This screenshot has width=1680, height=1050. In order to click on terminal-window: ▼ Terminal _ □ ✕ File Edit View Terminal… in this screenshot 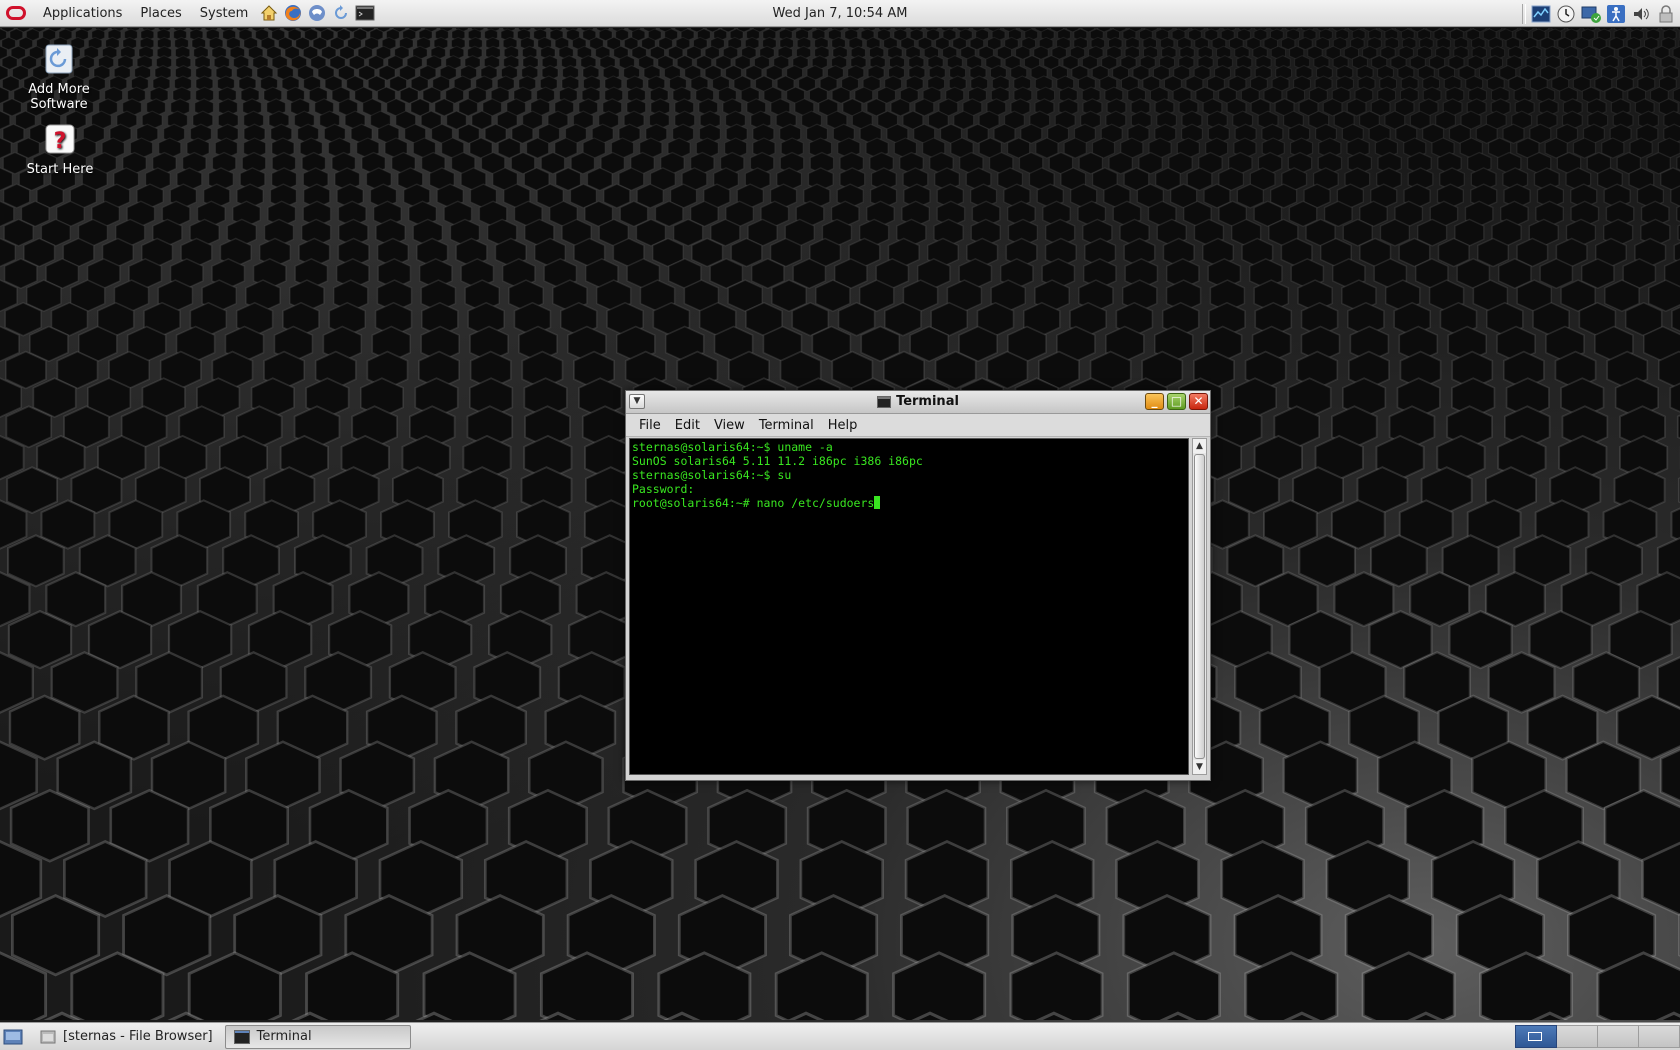, I will do `click(918, 585)`.